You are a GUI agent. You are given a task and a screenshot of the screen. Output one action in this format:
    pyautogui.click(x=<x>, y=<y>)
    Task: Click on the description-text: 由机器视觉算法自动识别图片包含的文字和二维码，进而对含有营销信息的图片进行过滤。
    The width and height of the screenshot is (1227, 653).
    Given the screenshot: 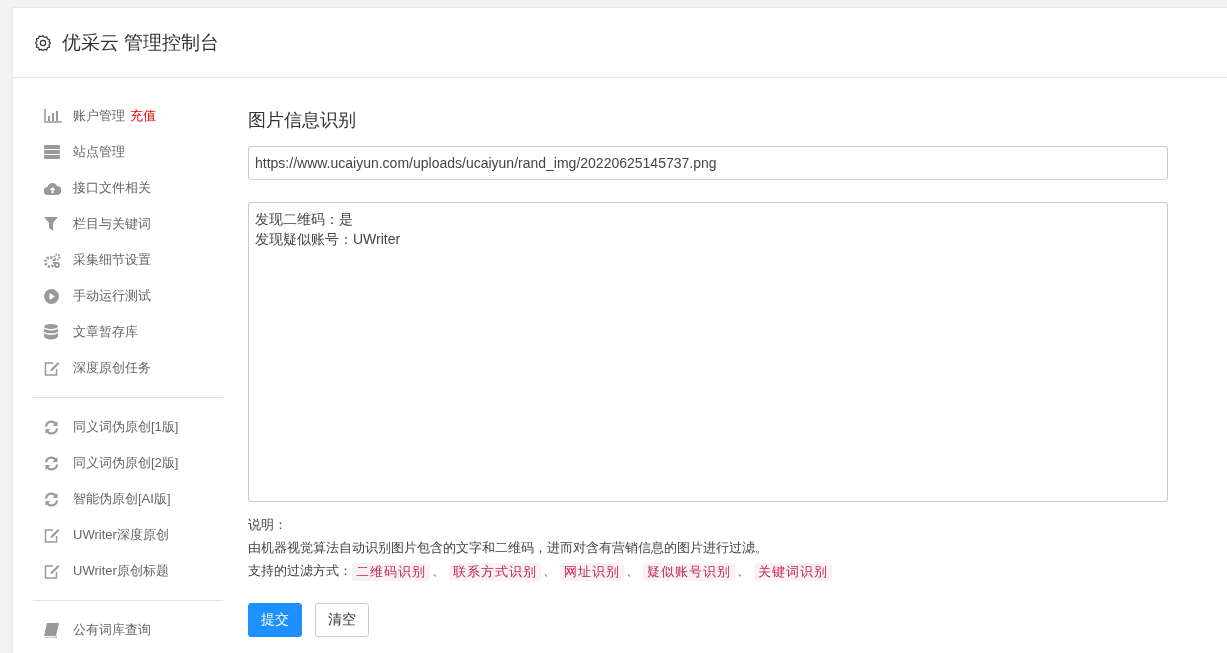 What is the action you would take?
    pyautogui.click(x=508, y=548)
    